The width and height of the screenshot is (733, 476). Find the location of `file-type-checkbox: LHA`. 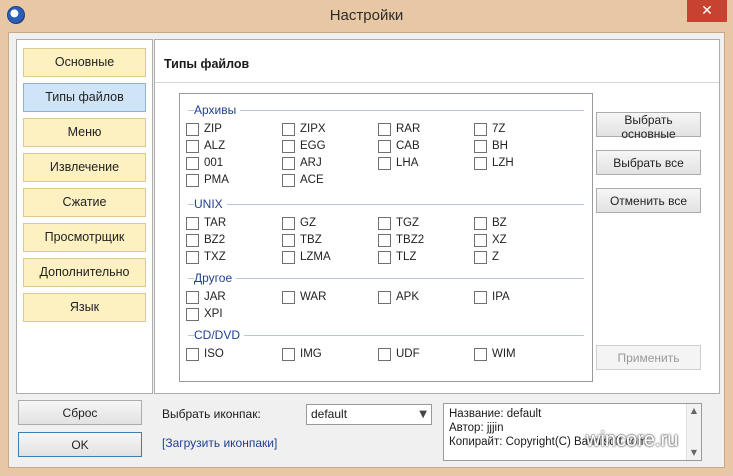

file-type-checkbox: LHA is located at coordinates (398, 163).